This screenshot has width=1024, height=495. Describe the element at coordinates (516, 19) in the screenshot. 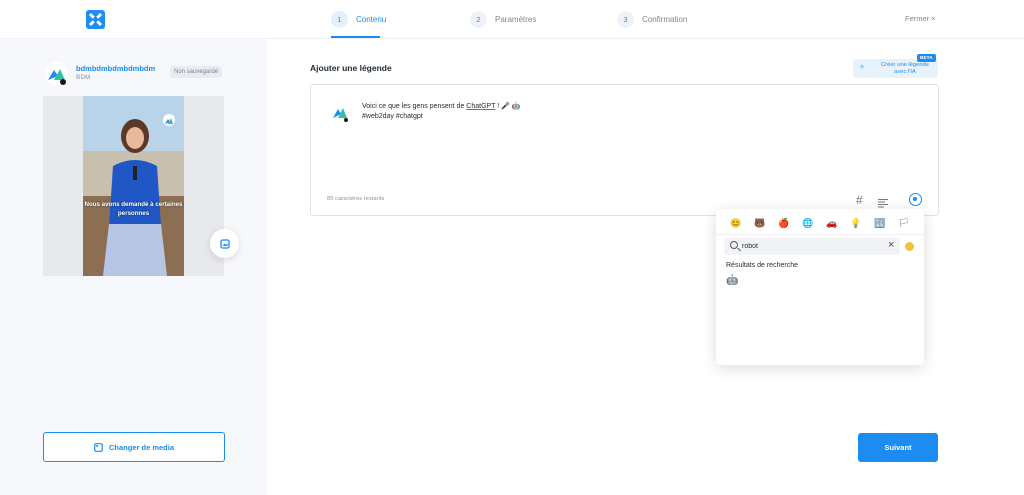

I see `step-label: Paramètres` at that location.